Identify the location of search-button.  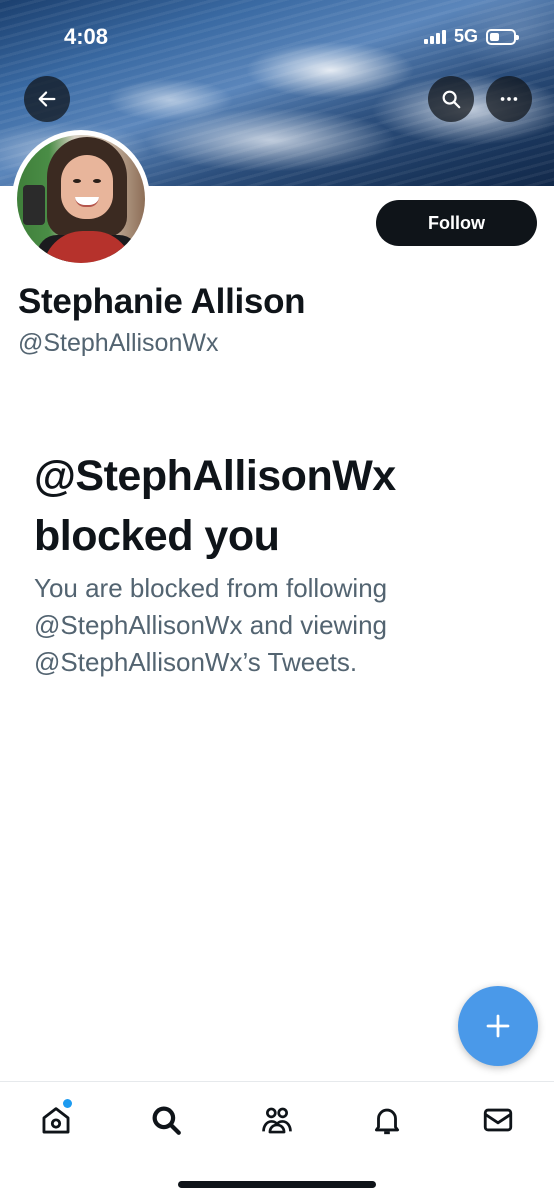
(451, 99).